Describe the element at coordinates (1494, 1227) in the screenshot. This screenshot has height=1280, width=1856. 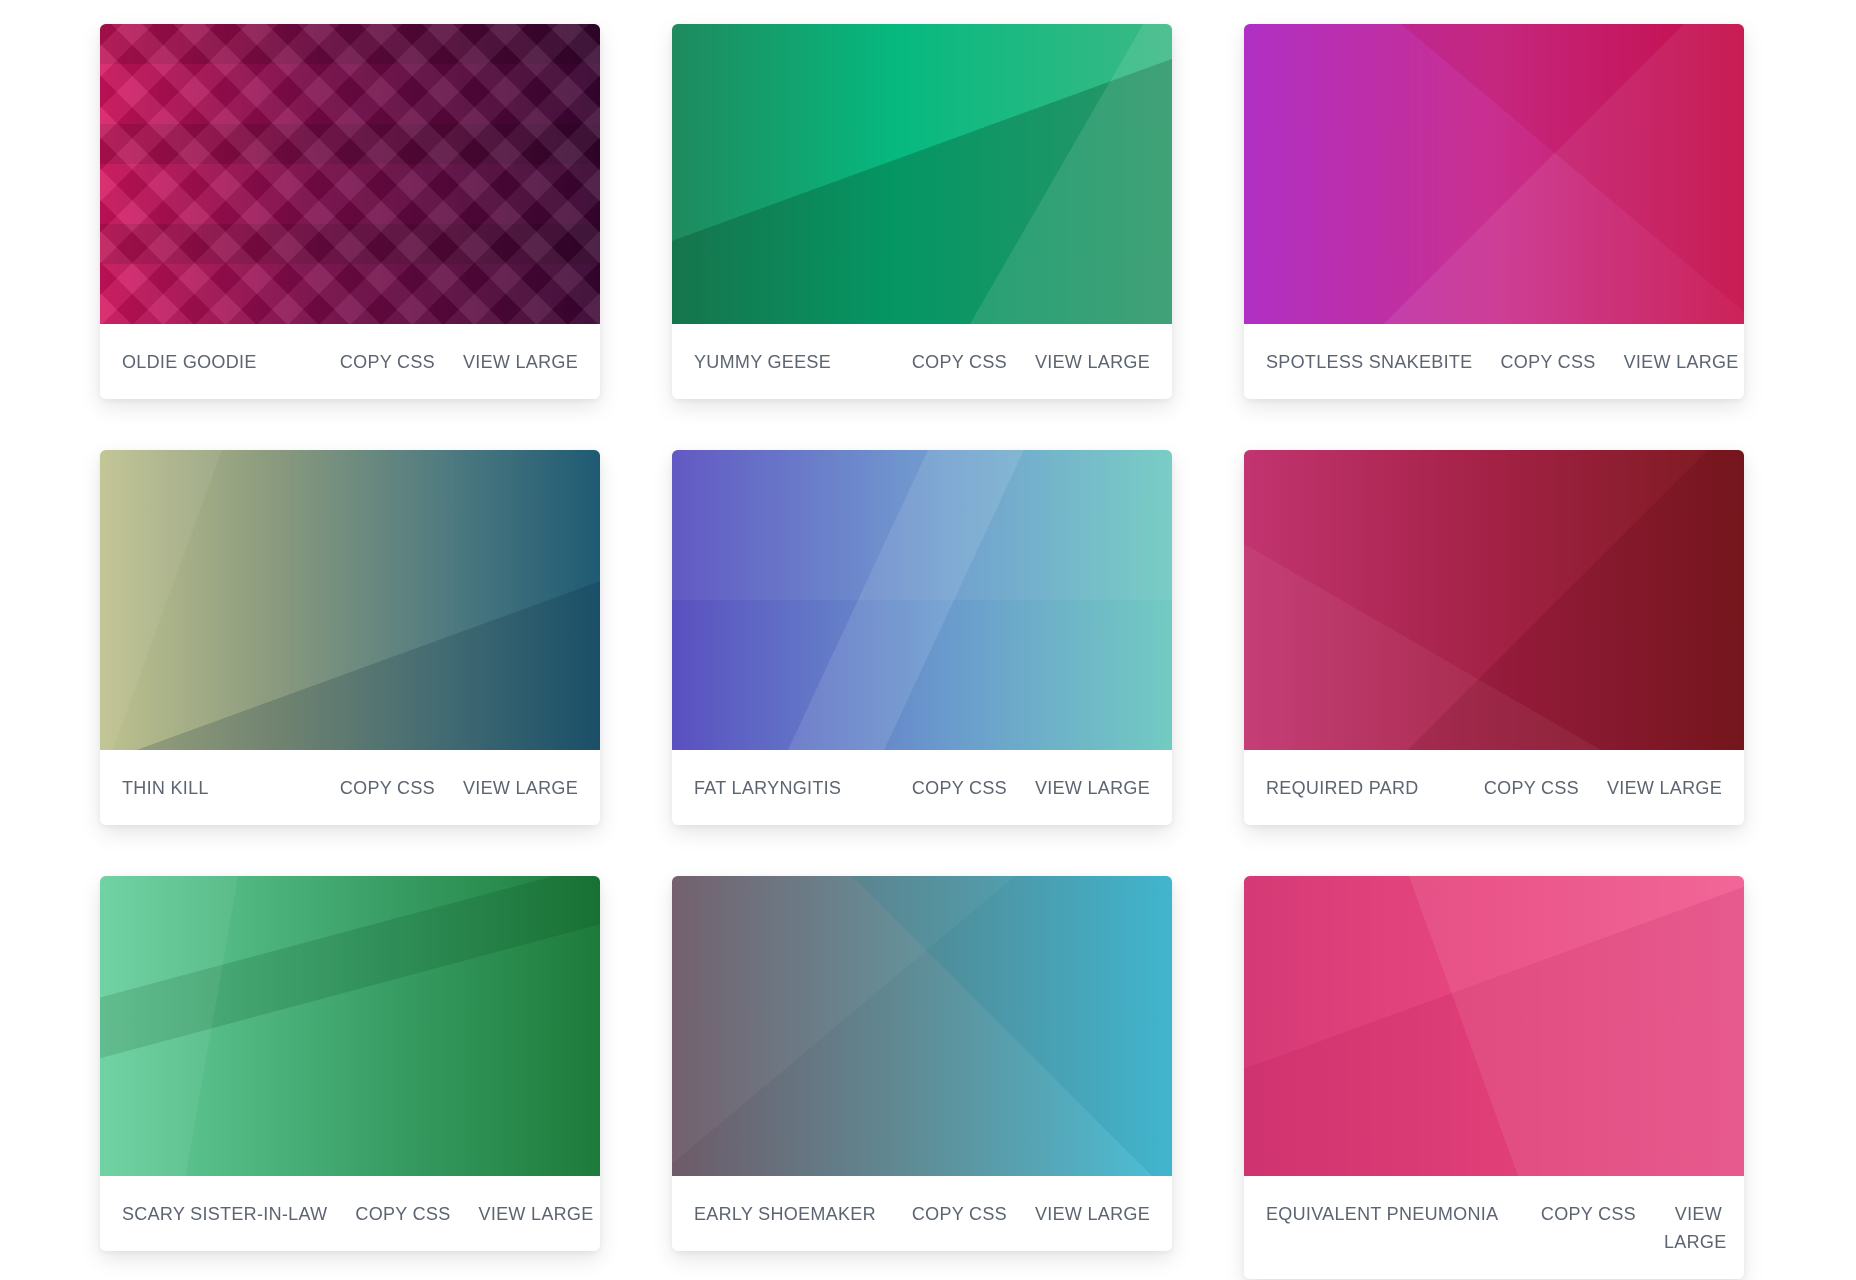
I see `card-footer: EQUIVALENT PNEUMONIA COPY CSS VIEW LARGE` at that location.